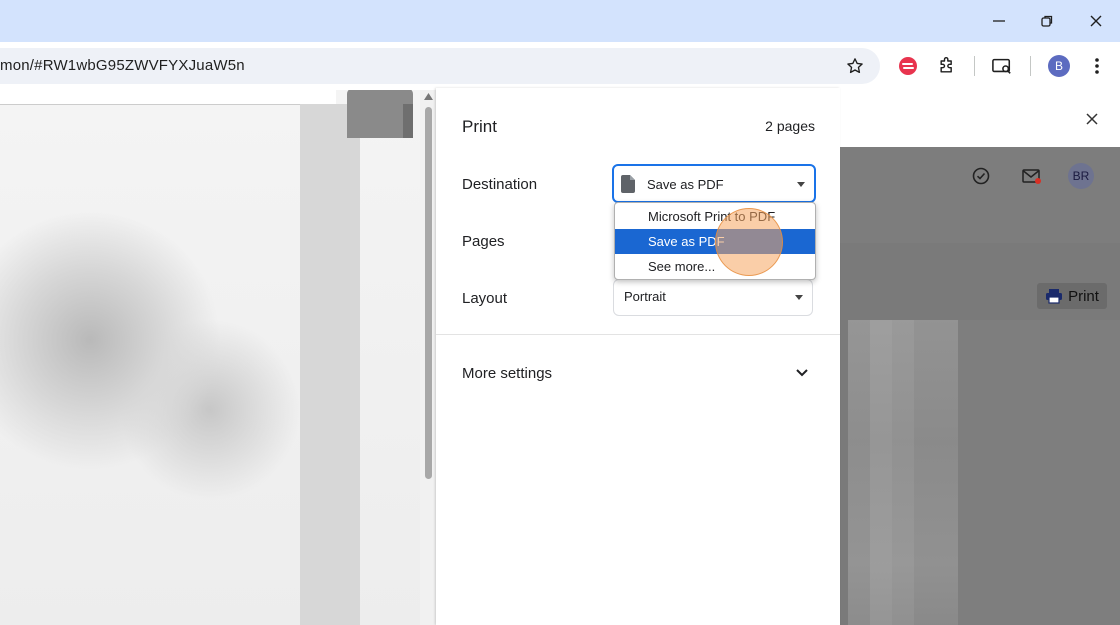  I want to click on window-titlebar, so click(560, 21).